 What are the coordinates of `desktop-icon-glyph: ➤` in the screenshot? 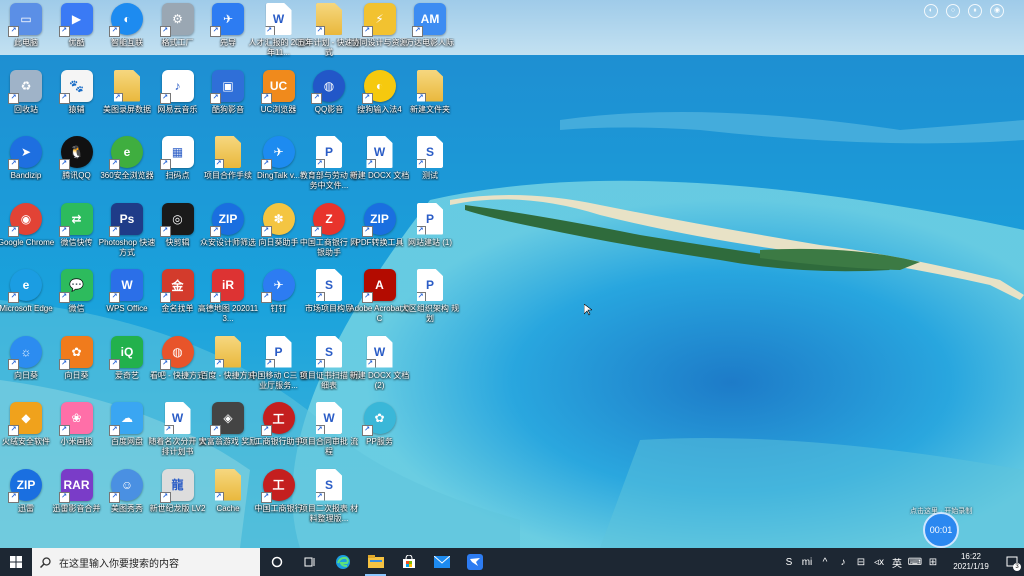 It's located at (26, 152).